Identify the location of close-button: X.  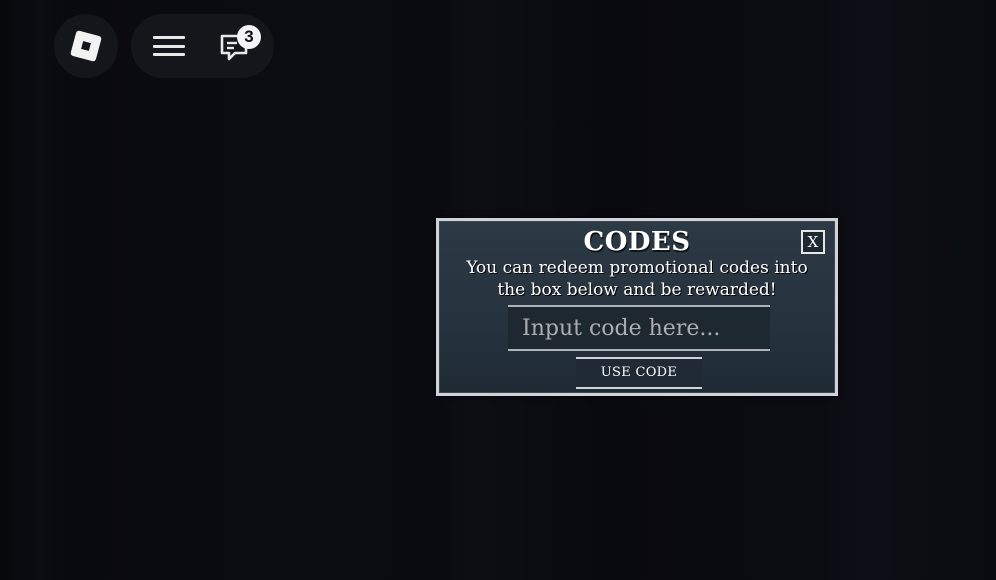
(813, 242).